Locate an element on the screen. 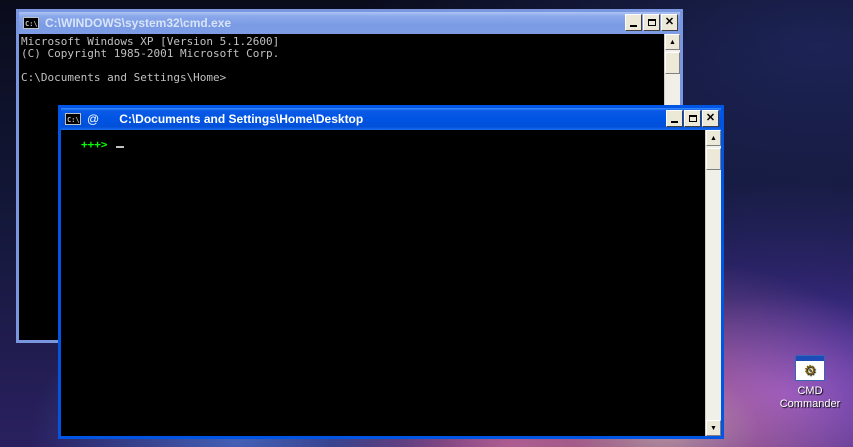  window-title: C:\WINDOWS\system32\cmd.exe is located at coordinates (138, 23).